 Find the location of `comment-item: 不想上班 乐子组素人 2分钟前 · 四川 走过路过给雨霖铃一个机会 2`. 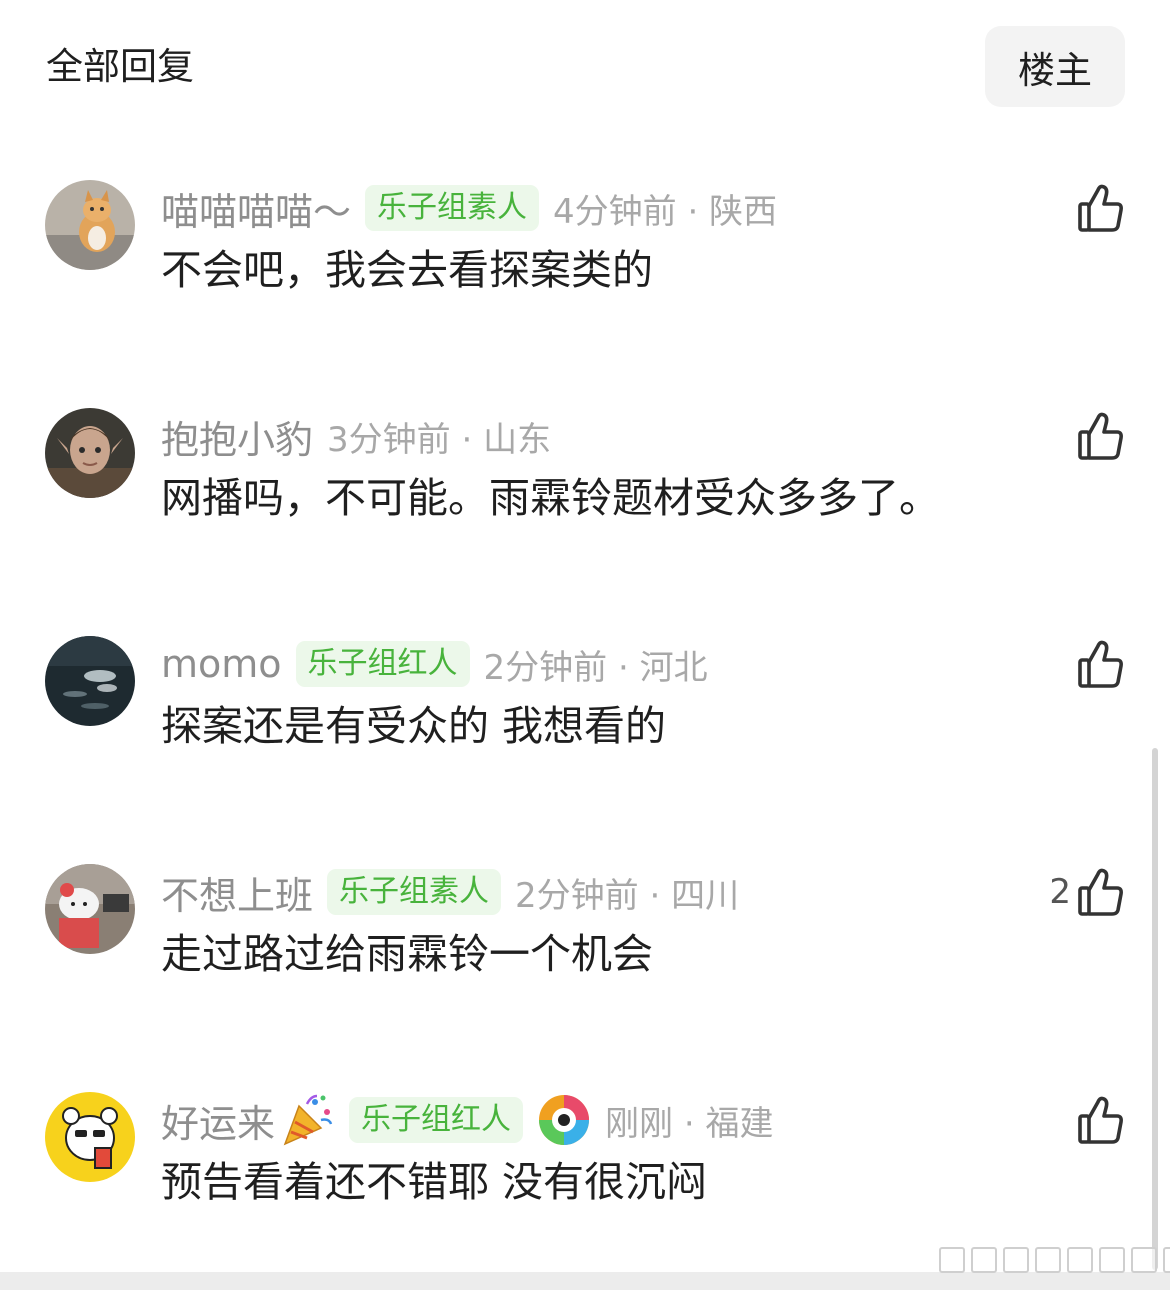

comment-item: 不想上班 乐子组素人 2分钟前 · 四川 走过路过给雨霖铃一个机会 2 is located at coordinates (575, 939).